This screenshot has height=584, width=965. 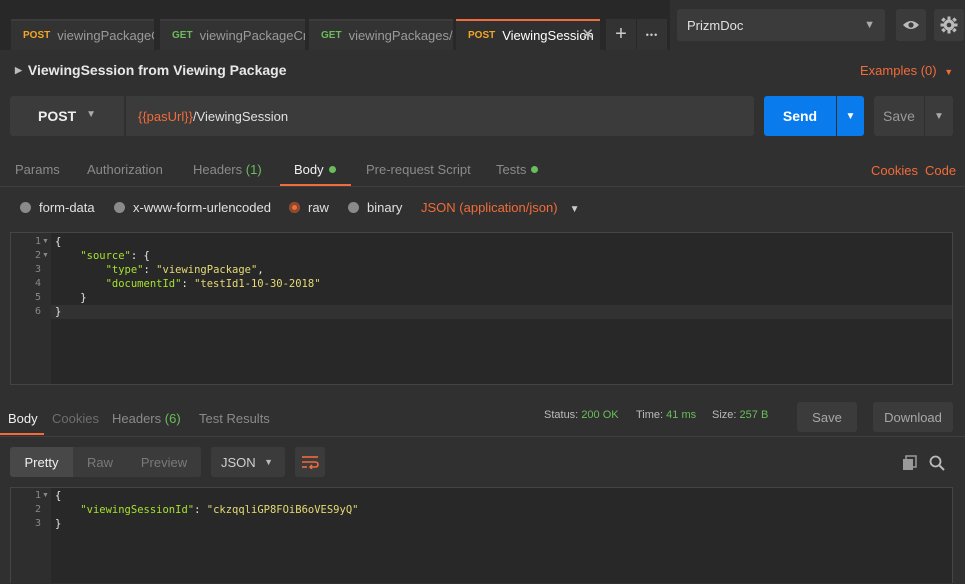 What do you see at coordinates (894, 170) in the screenshot?
I see `cookies-link: Cookies` at bounding box center [894, 170].